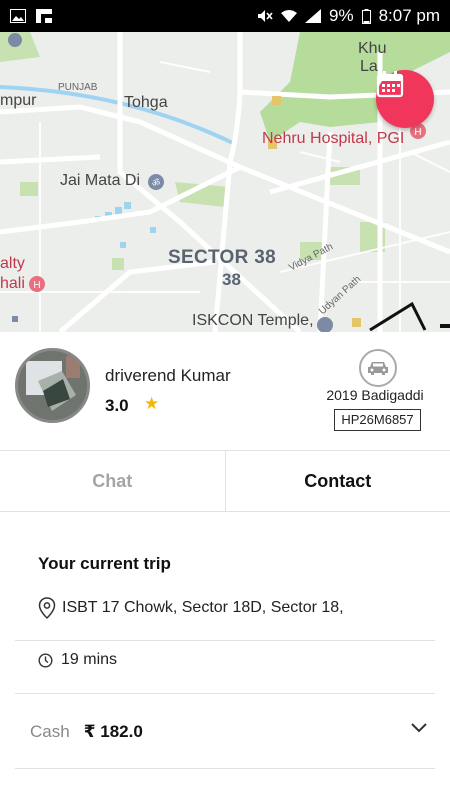 Image resolution: width=450 pixels, height=800 pixels. What do you see at coordinates (419, 728) in the screenshot?
I see `chevron-down-icon` at bounding box center [419, 728].